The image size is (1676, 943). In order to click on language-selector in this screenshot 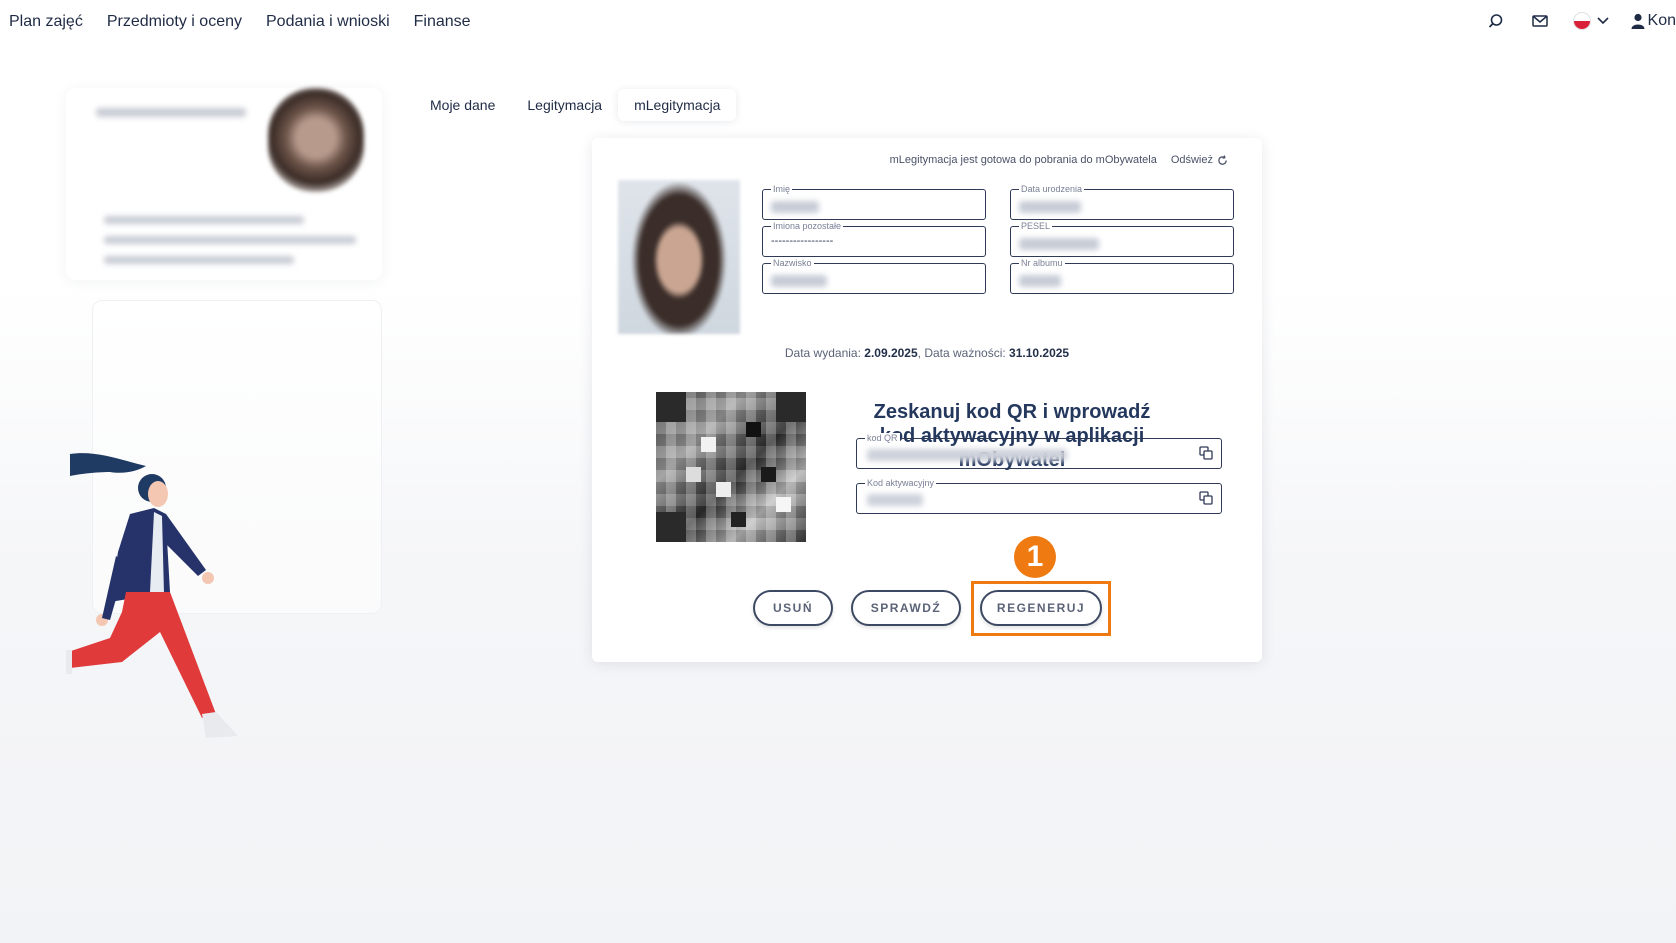, I will do `click(1590, 21)`.